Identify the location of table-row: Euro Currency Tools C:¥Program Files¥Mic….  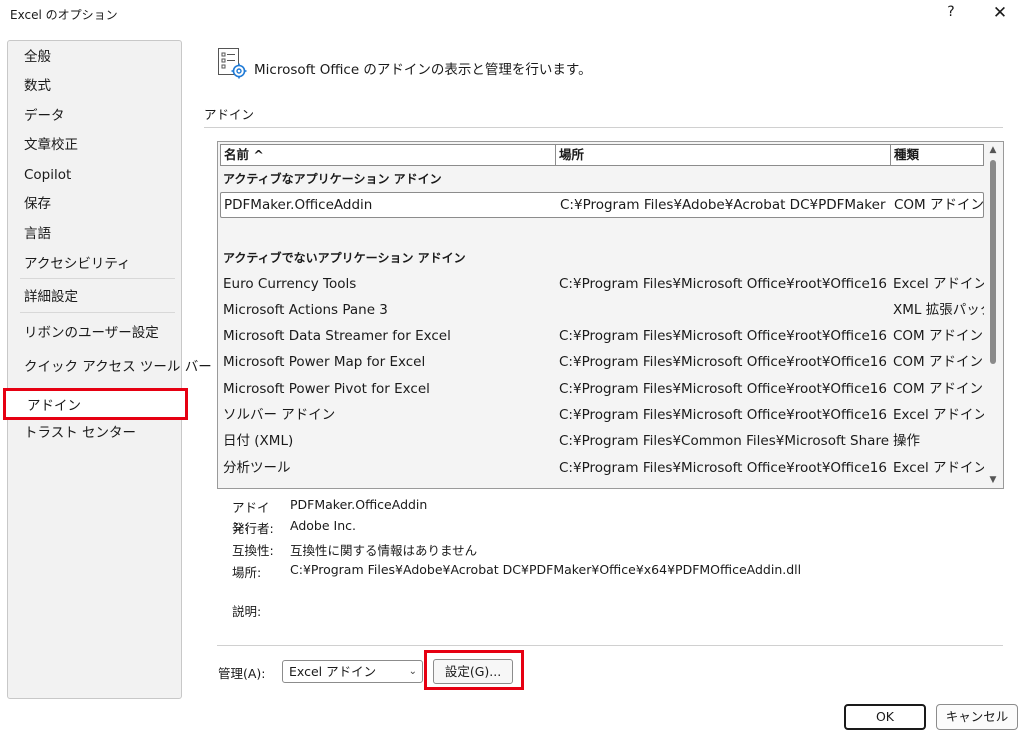
(603, 284).